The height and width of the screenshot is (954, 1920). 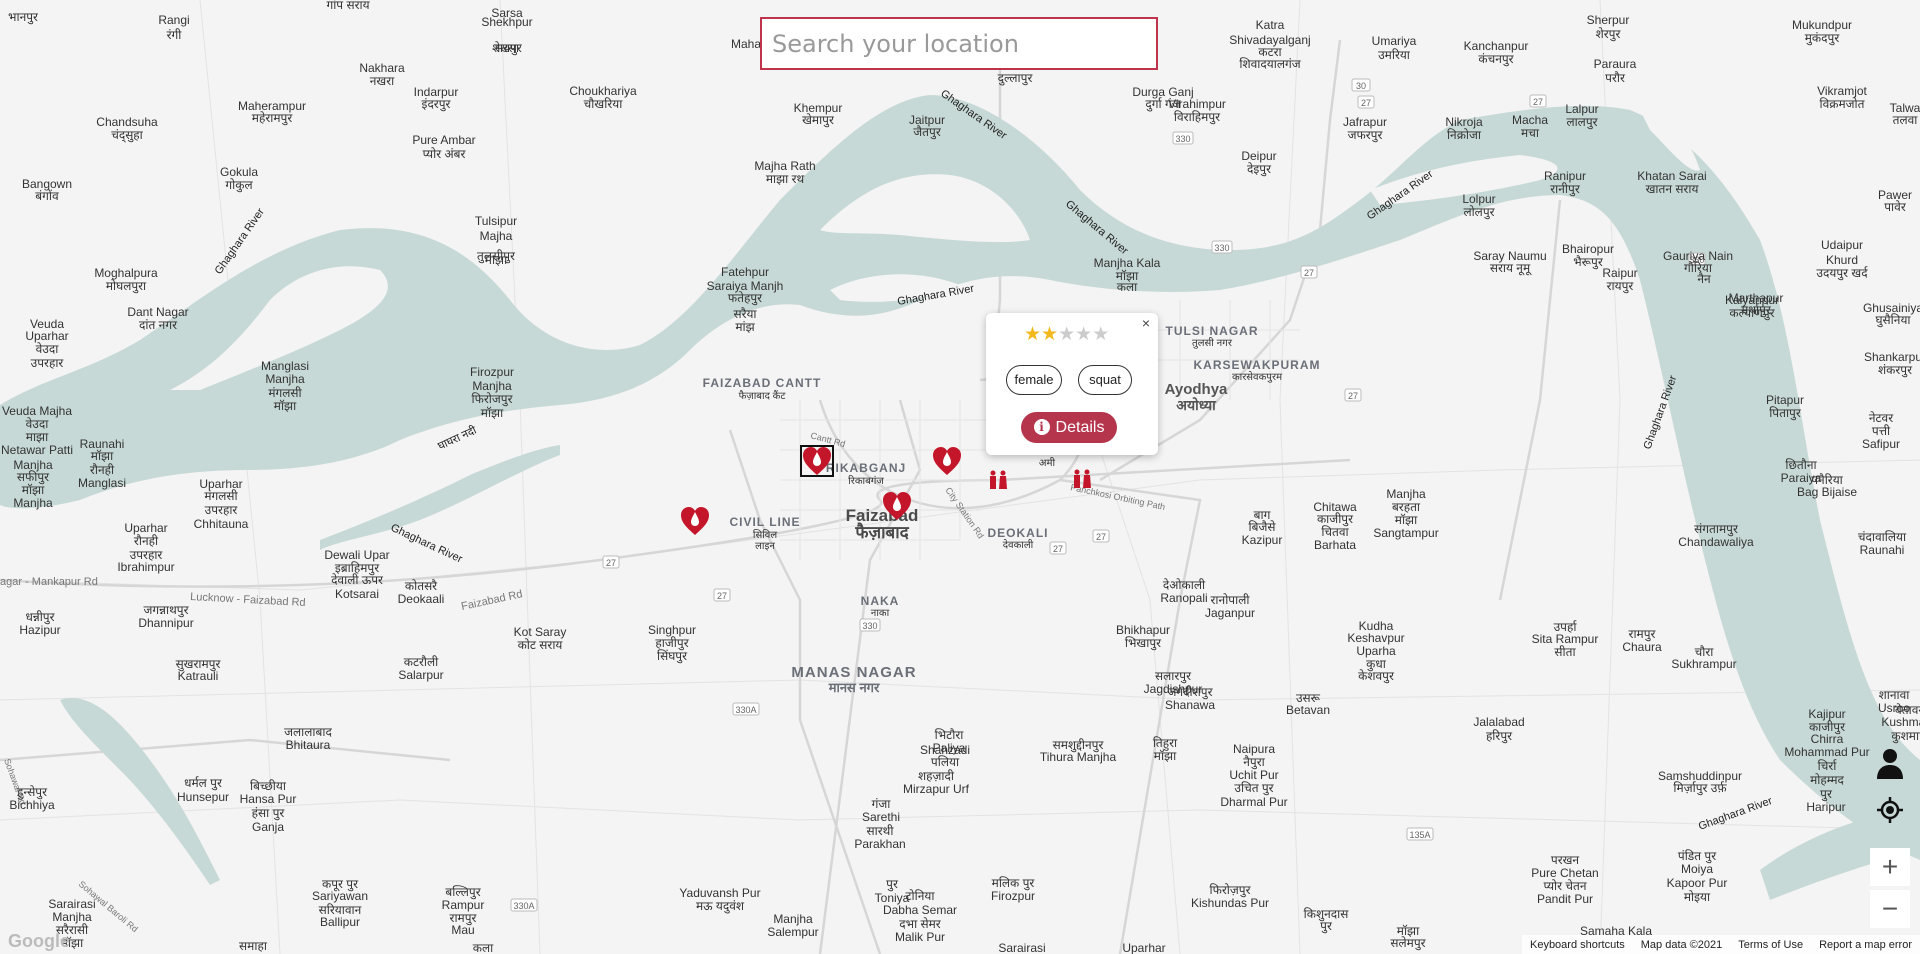 I want to click on place-label: Malik Pur, so click(x=920, y=937).